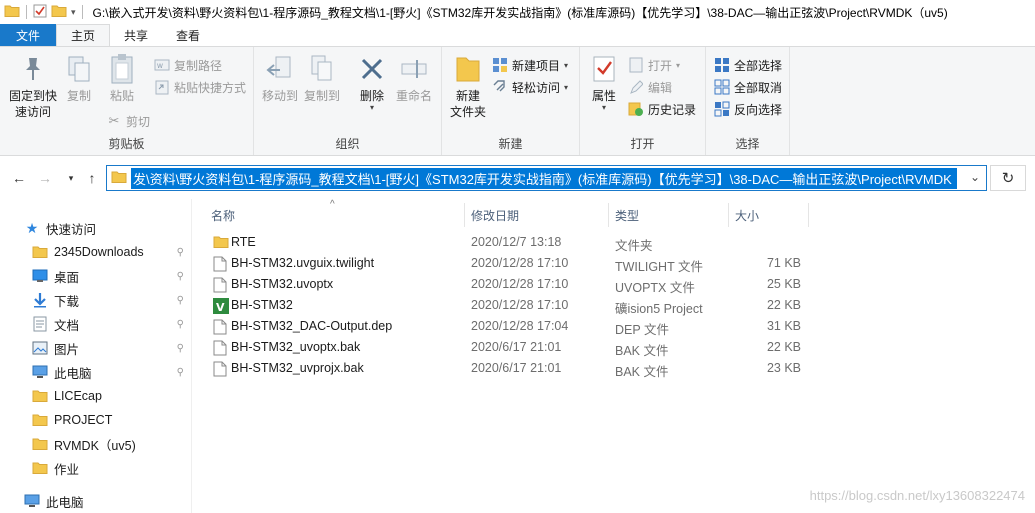  I want to click on file-name: BH-STM32, so click(262, 305).